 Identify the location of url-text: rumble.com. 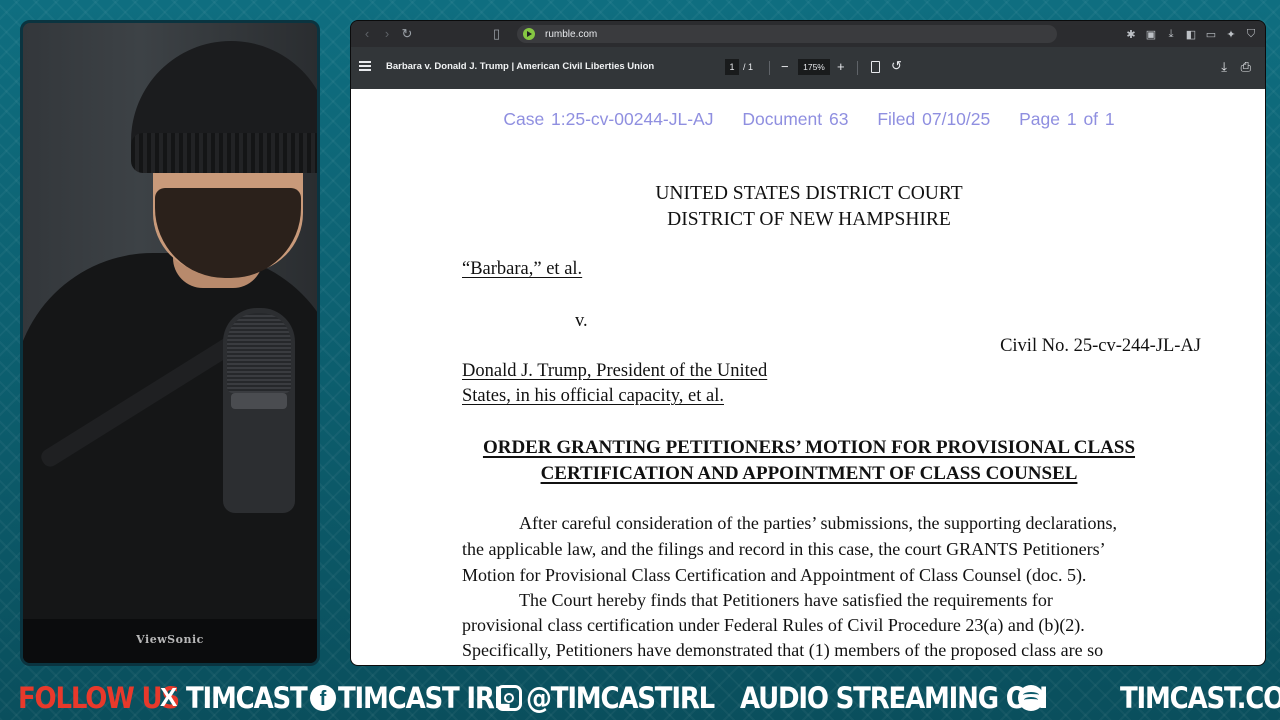
(571, 34).